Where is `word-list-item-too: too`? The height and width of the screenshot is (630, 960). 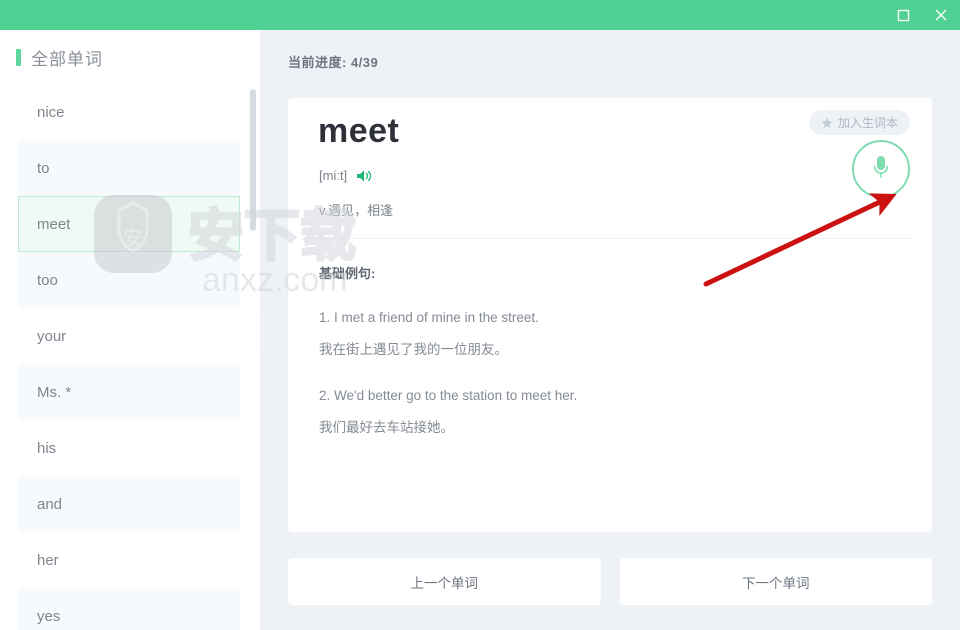 word-list-item-too: too is located at coordinates (129, 280).